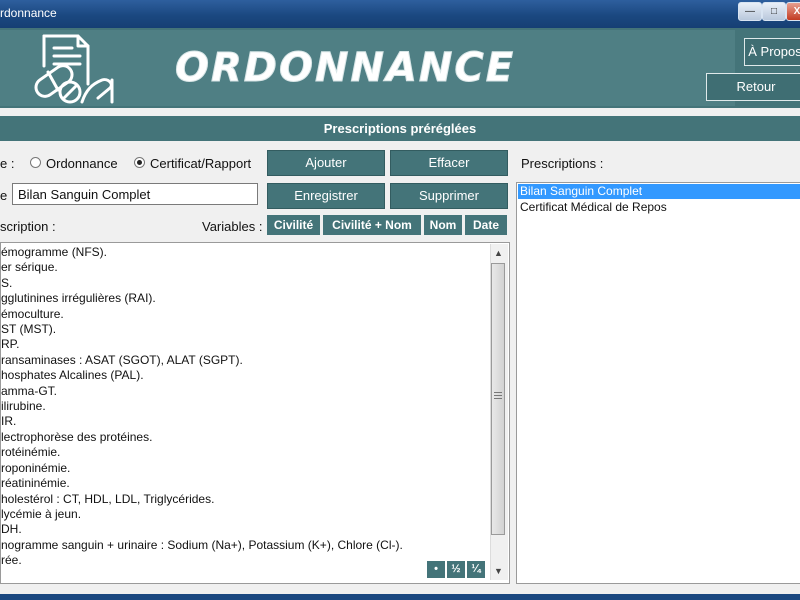 The height and width of the screenshot is (600, 800). Describe the element at coordinates (72, 375) in the screenshot. I see `description-line: hosphates Alcalines (PAL).` at that location.